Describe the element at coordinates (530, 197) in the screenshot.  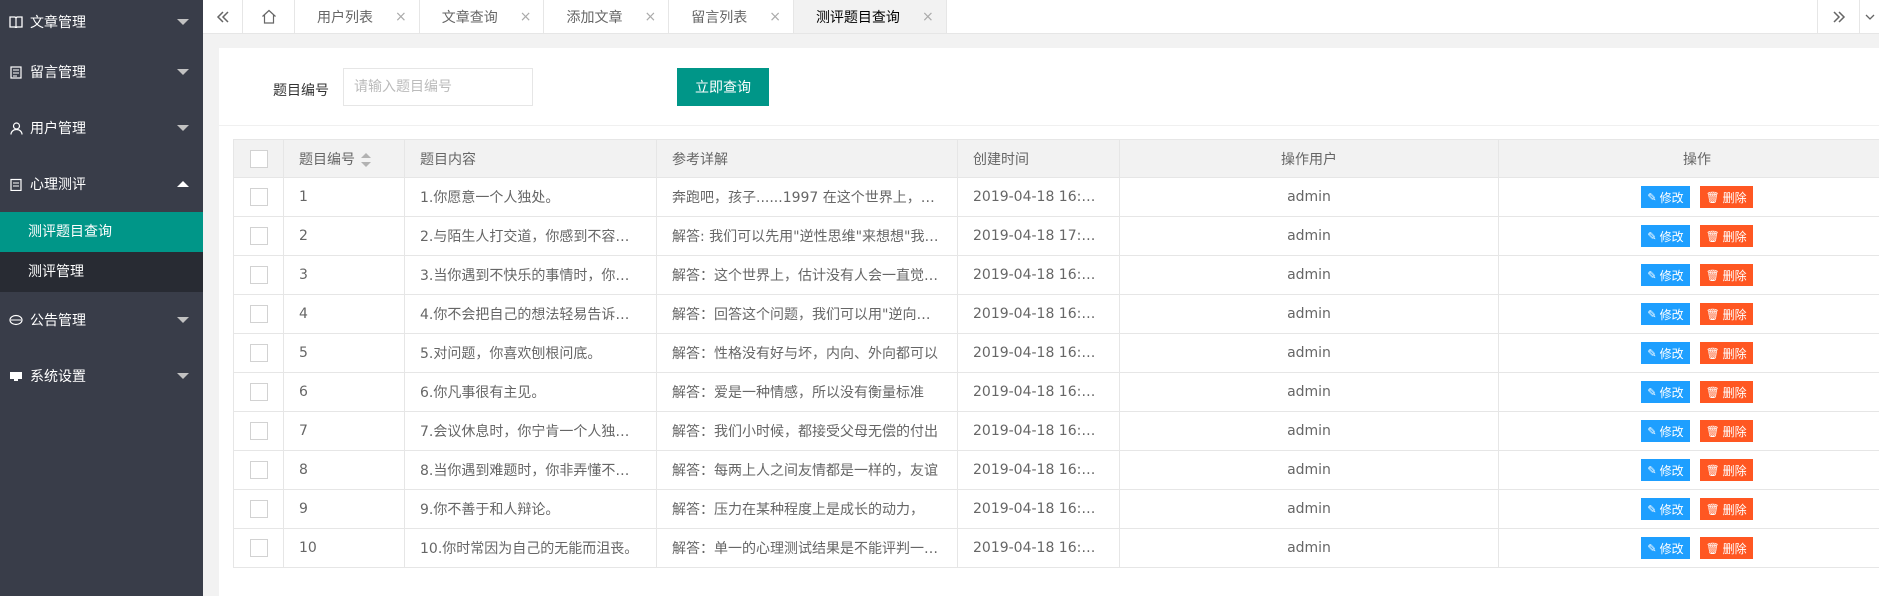
I see `cell-content: 1.你愿意一个人独处。` at that location.